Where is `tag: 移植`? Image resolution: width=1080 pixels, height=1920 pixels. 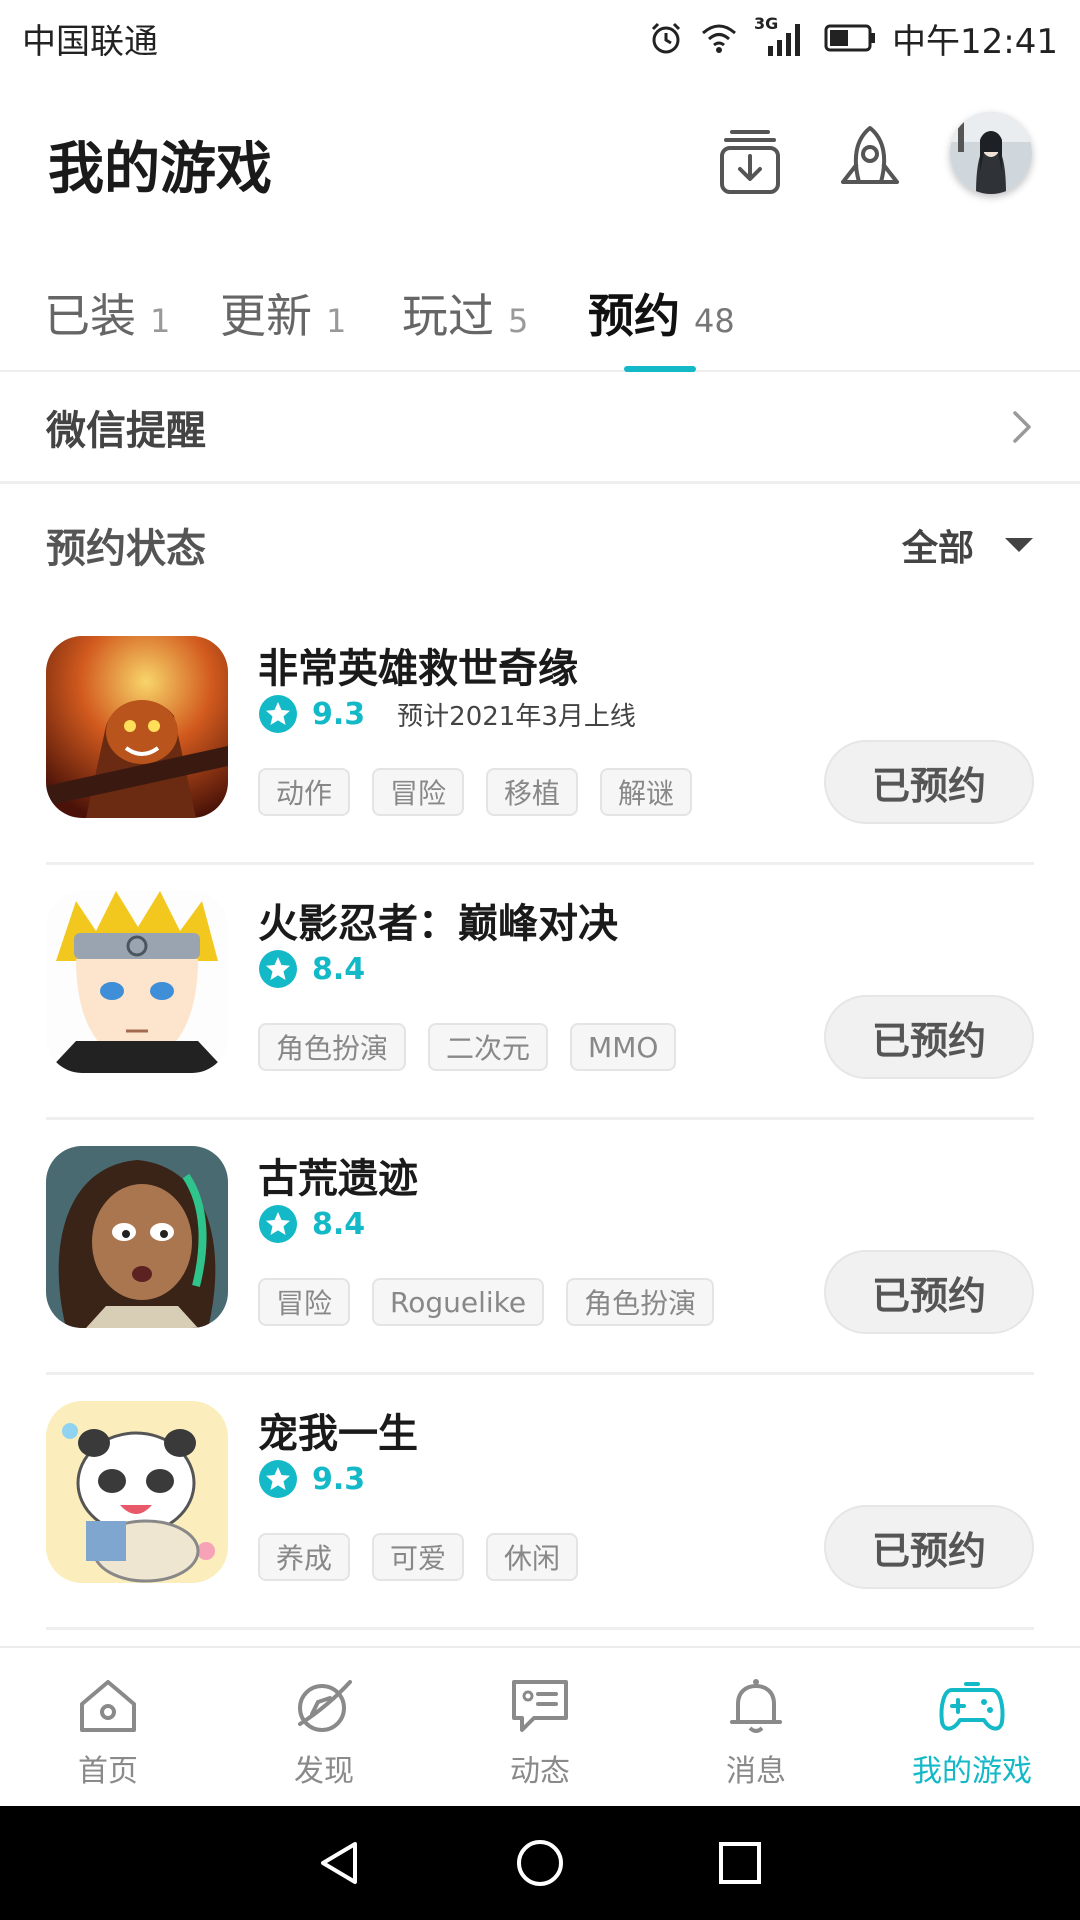 tag: 移植 is located at coordinates (532, 792).